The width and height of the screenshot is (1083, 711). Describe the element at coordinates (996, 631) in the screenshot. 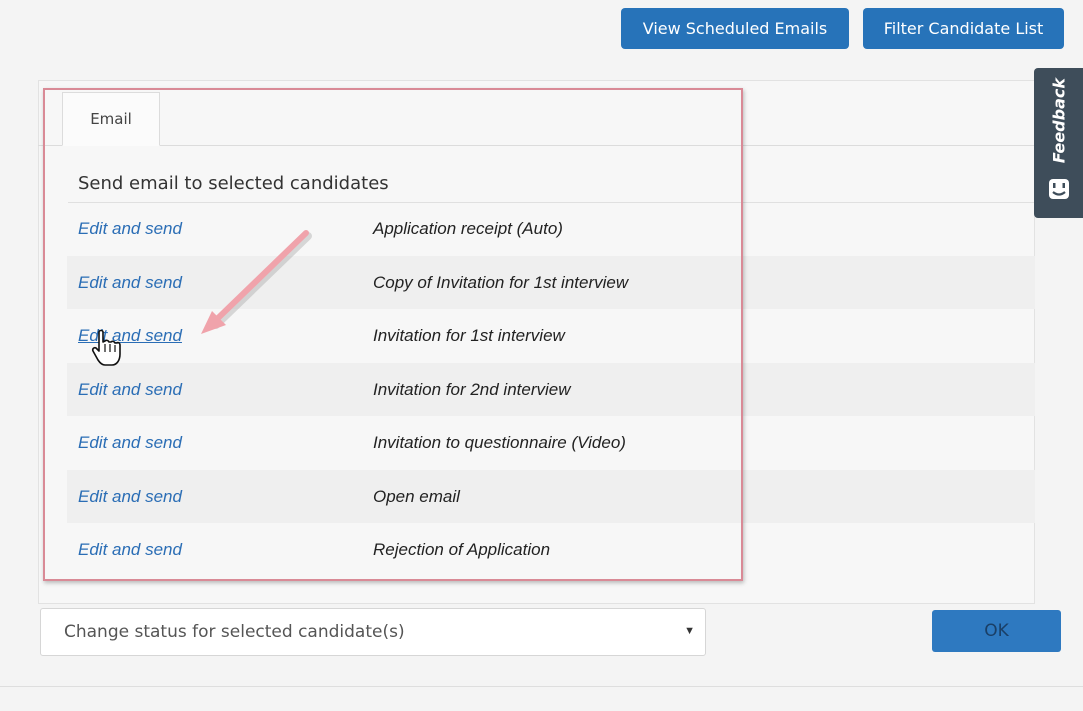

I see `ok-button: OK` at that location.